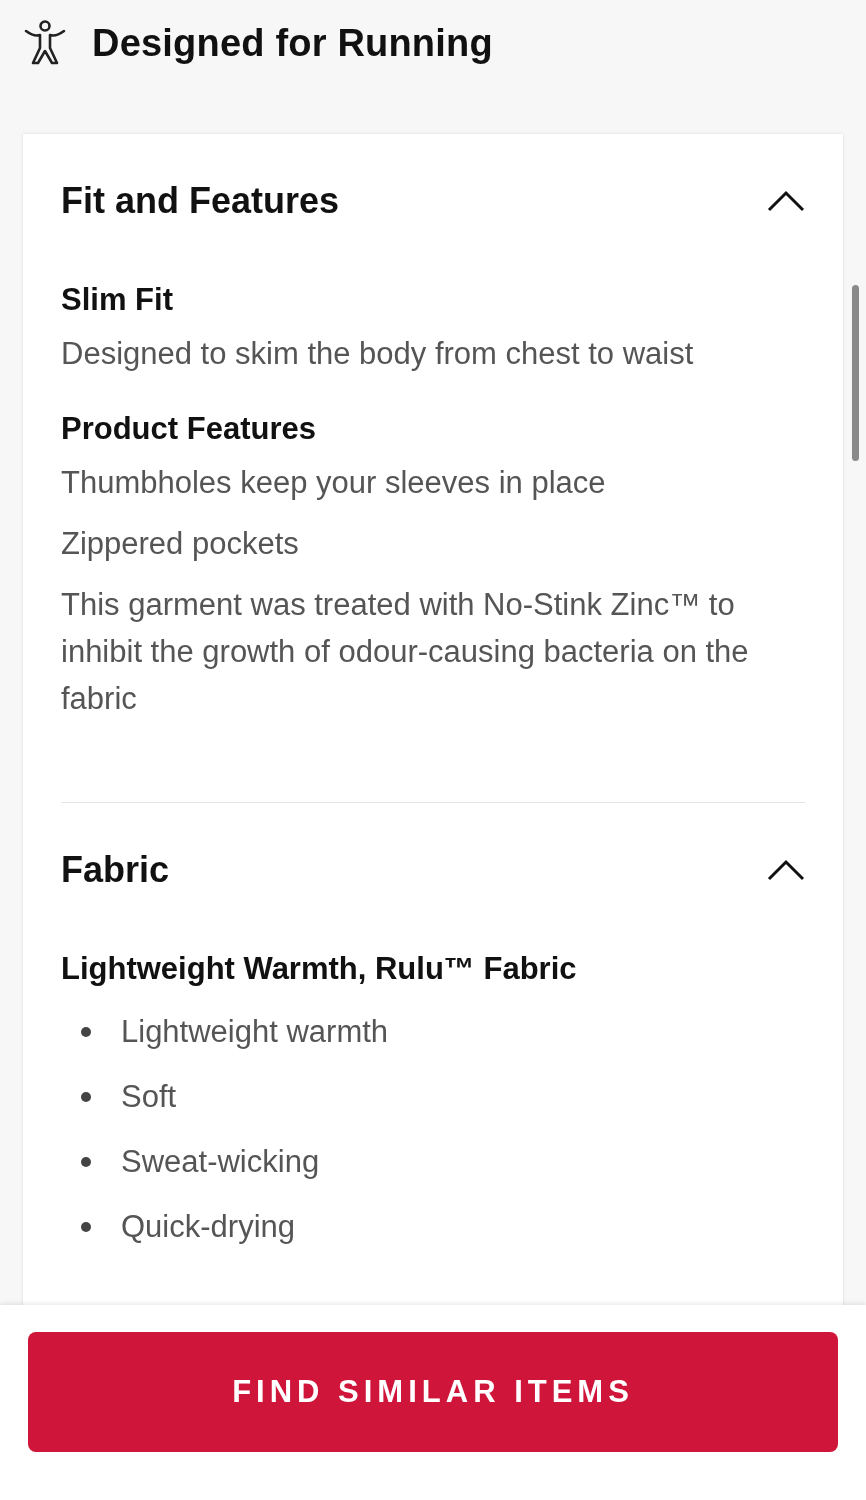  What do you see at coordinates (220, 1161) in the screenshot?
I see `bullet-text: Sweat-wicking` at bounding box center [220, 1161].